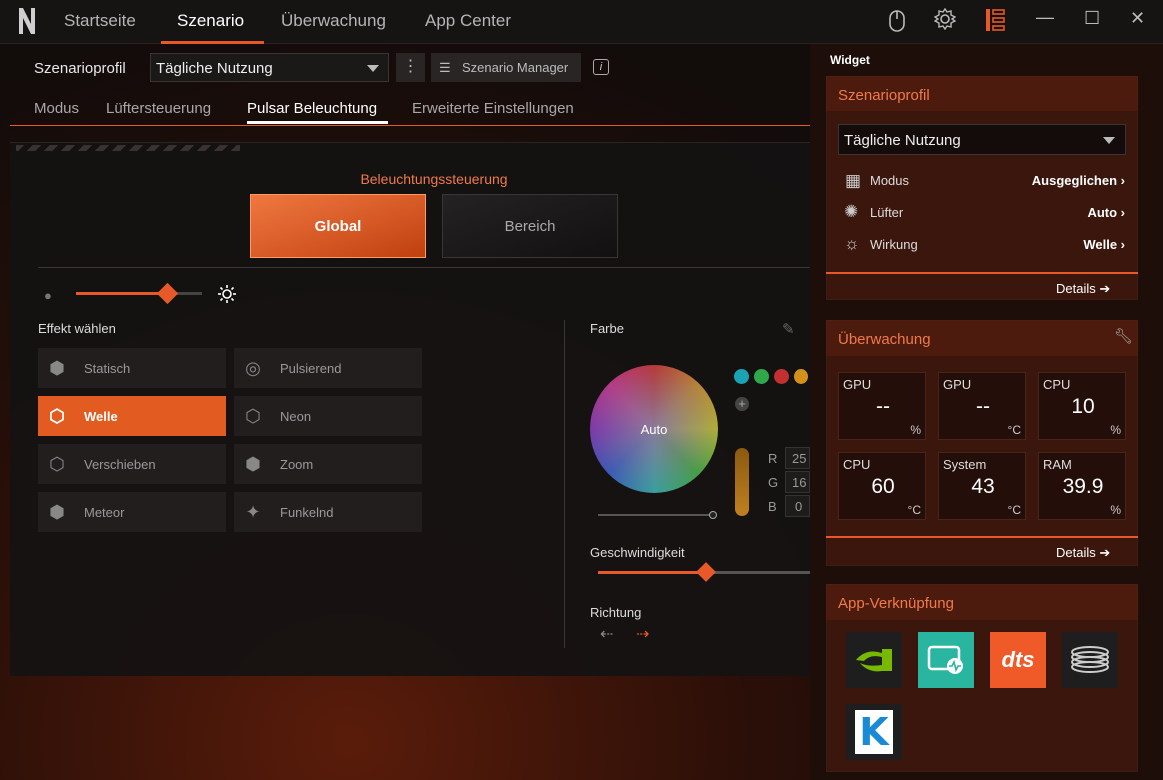 This screenshot has width=1163, height=780. I want to click on eyedropper-icon: ✎, so click(788, 329).